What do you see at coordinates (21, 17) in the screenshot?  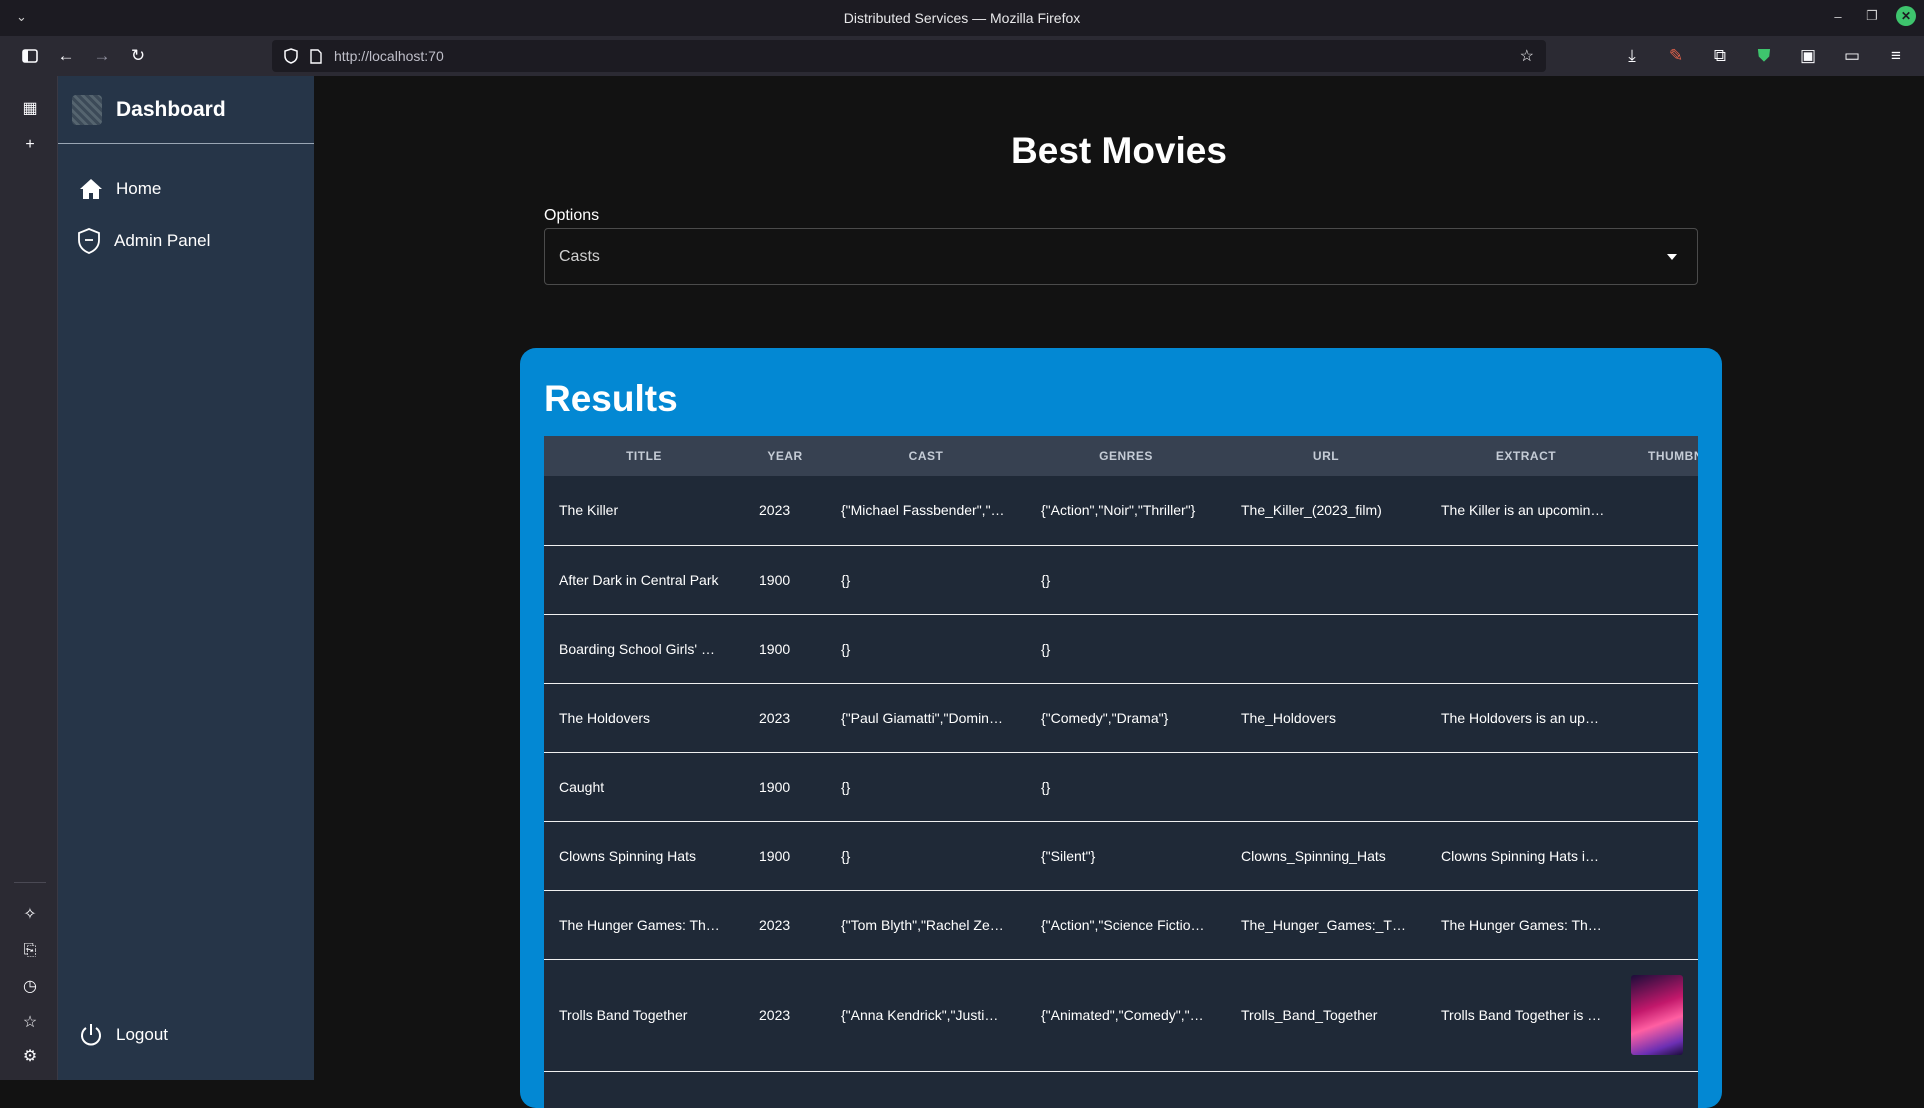 I see `tab-list-chevron-icon: ⌄` at bounding box center [21, 17].